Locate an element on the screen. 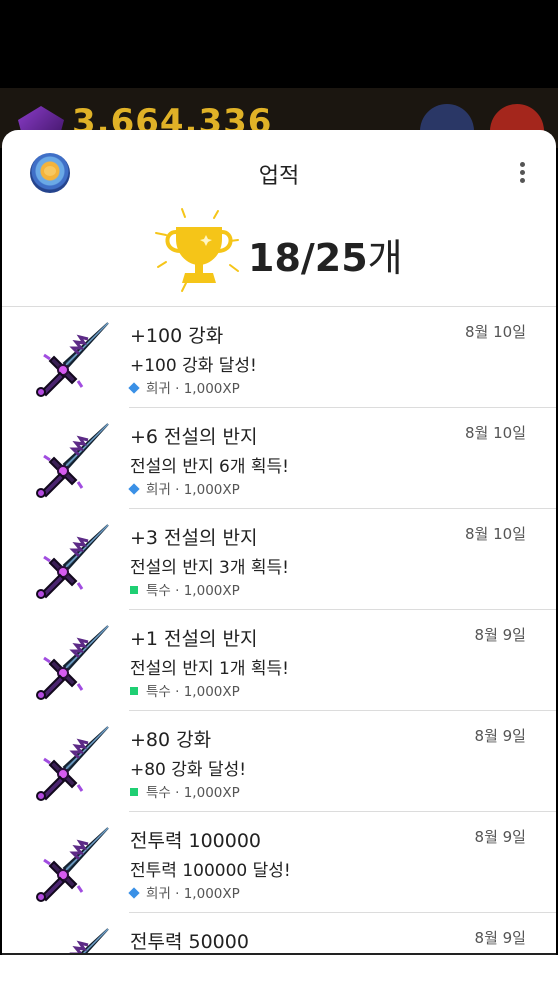  achievement-item: +100 강화 8월 10일 +100 강화 달성! 희귀 · 1,000XP is located at coordinates (279, 357).